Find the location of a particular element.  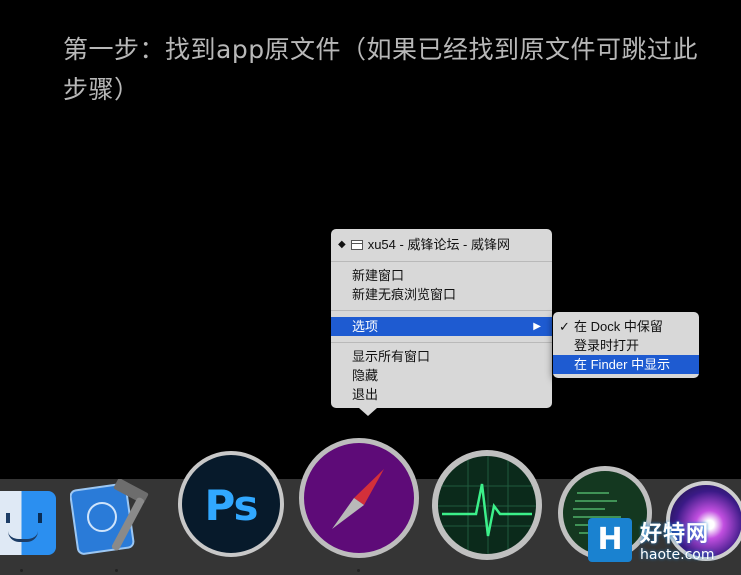

submenu-item-open-at-login: 登录时打开 is located at coordinates (626, 345).